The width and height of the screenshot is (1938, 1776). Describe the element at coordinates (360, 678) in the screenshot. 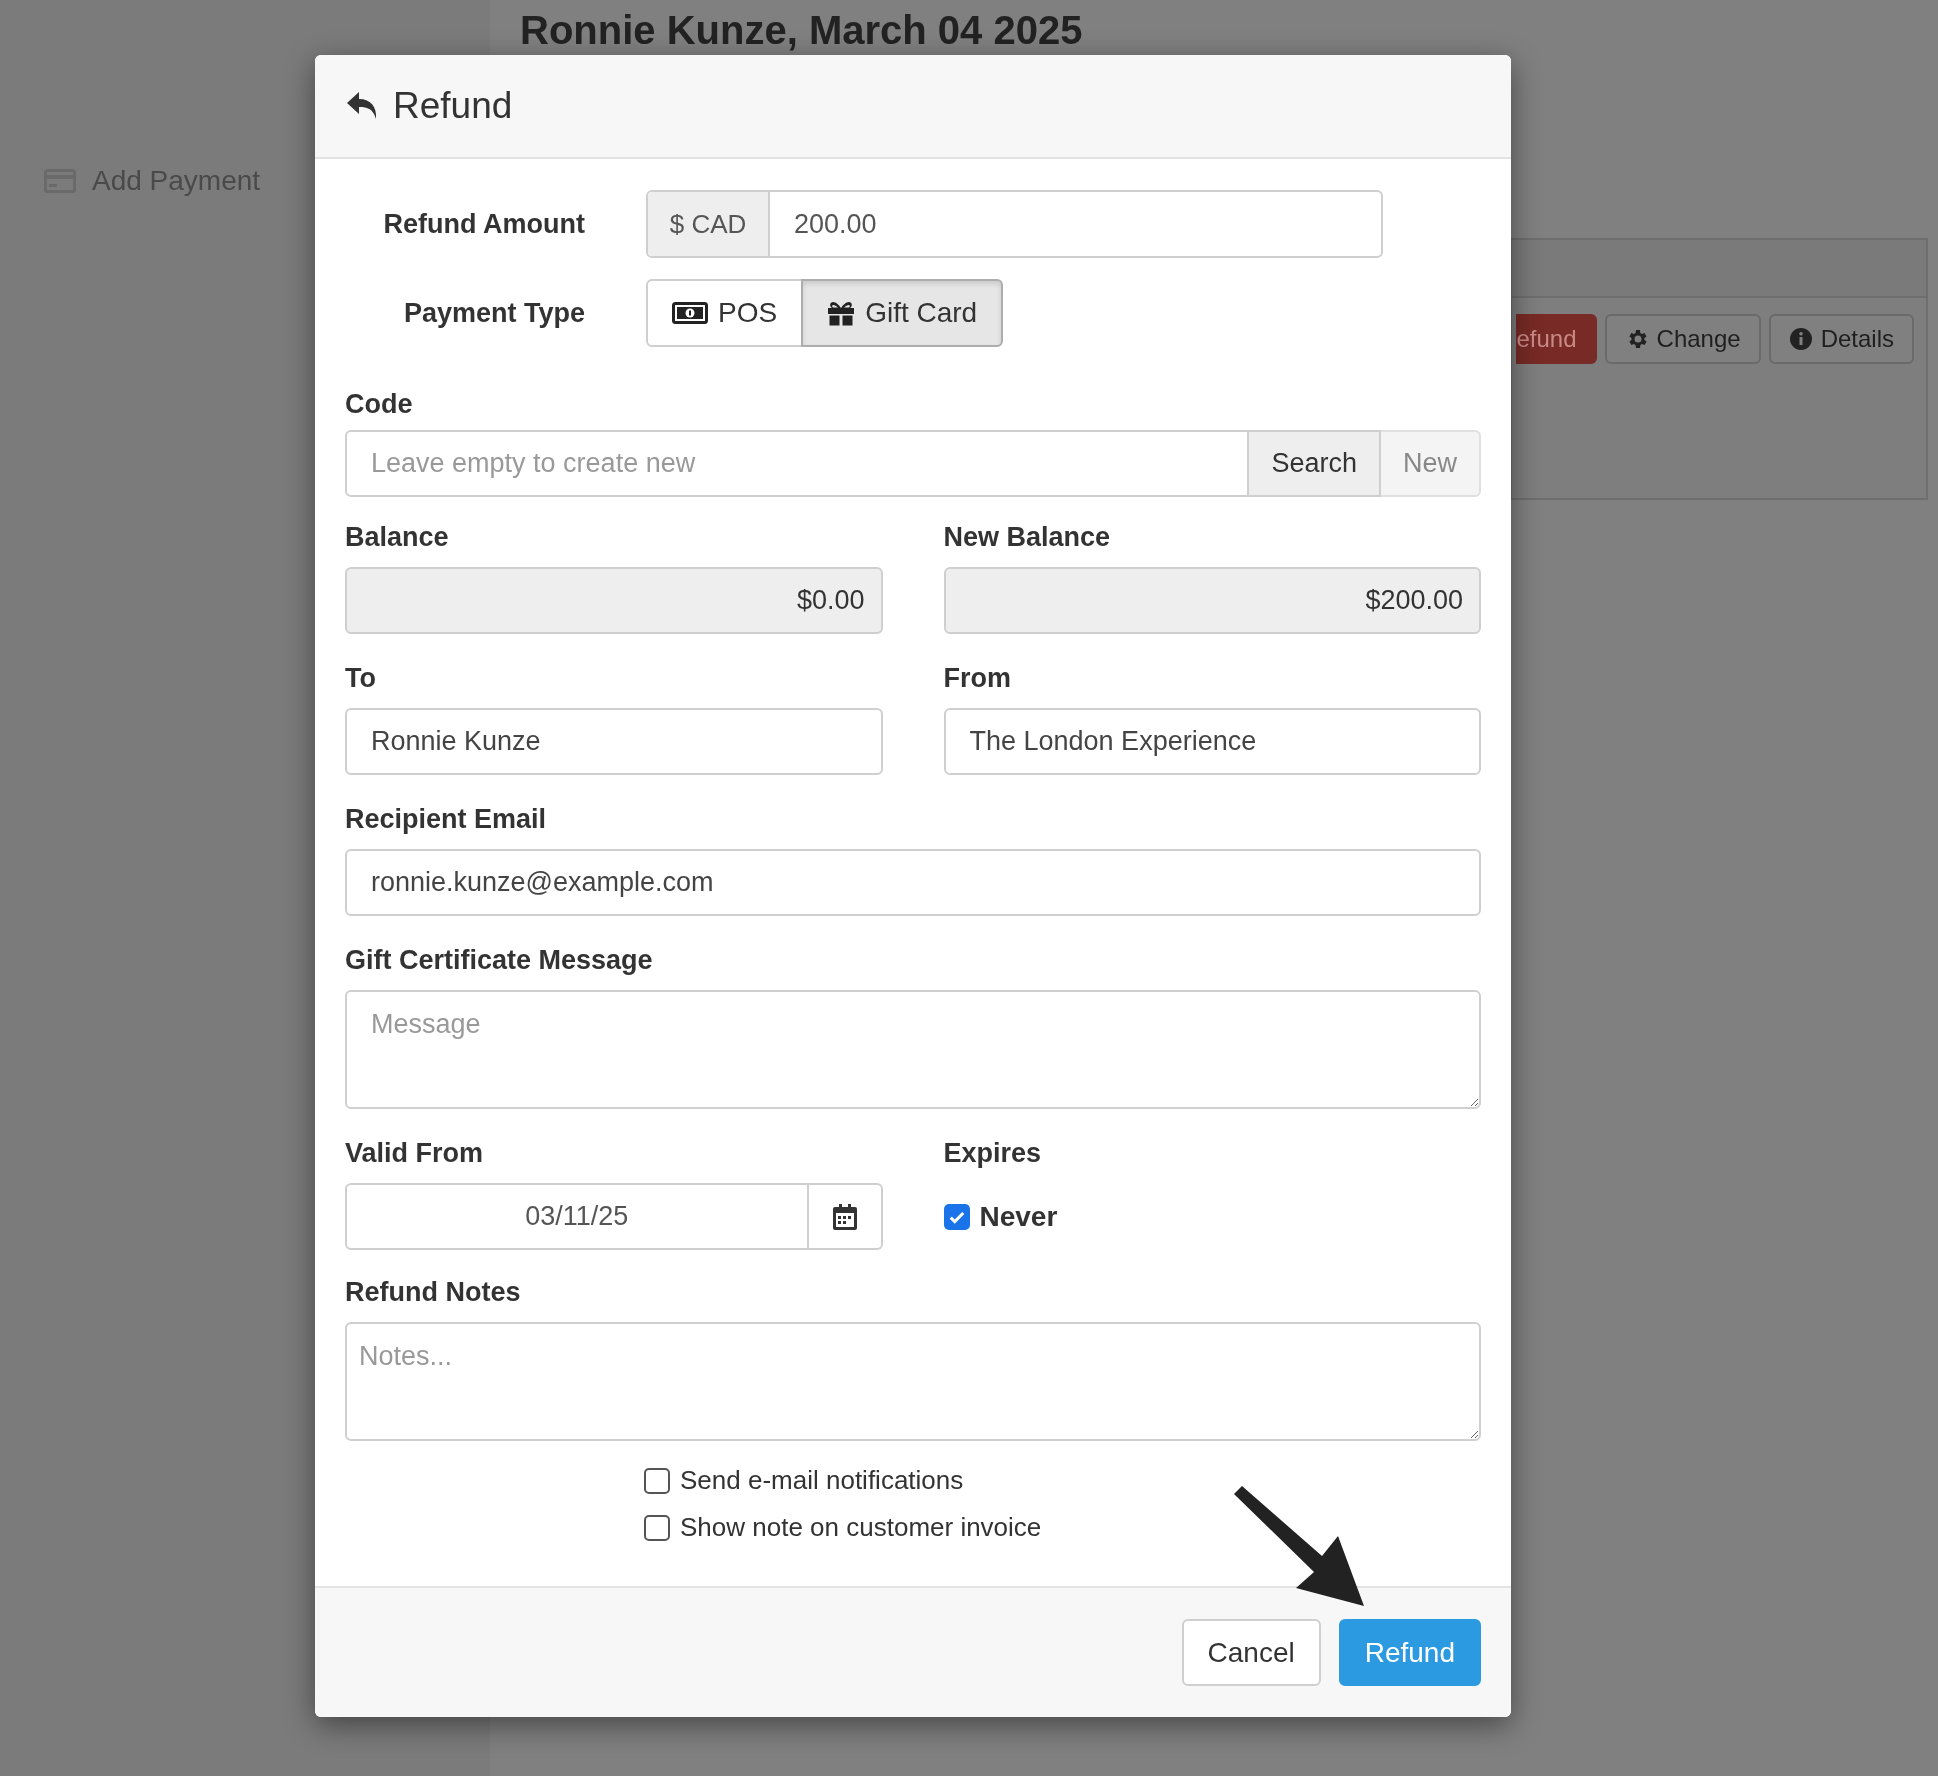

I see `field-label: To` at that location.